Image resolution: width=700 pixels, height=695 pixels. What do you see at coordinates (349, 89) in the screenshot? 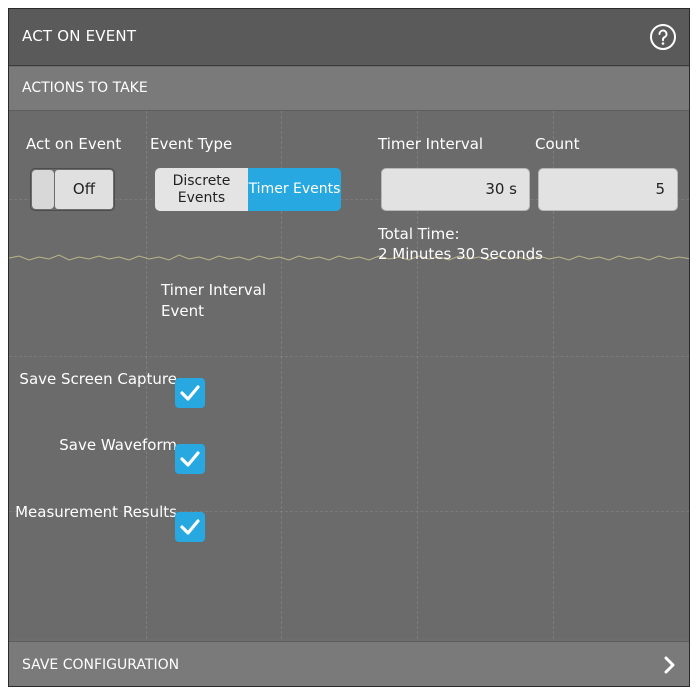
I see `actions-to-take-header: ACTIONS TO TAKE` at bounding box center [349, 89].